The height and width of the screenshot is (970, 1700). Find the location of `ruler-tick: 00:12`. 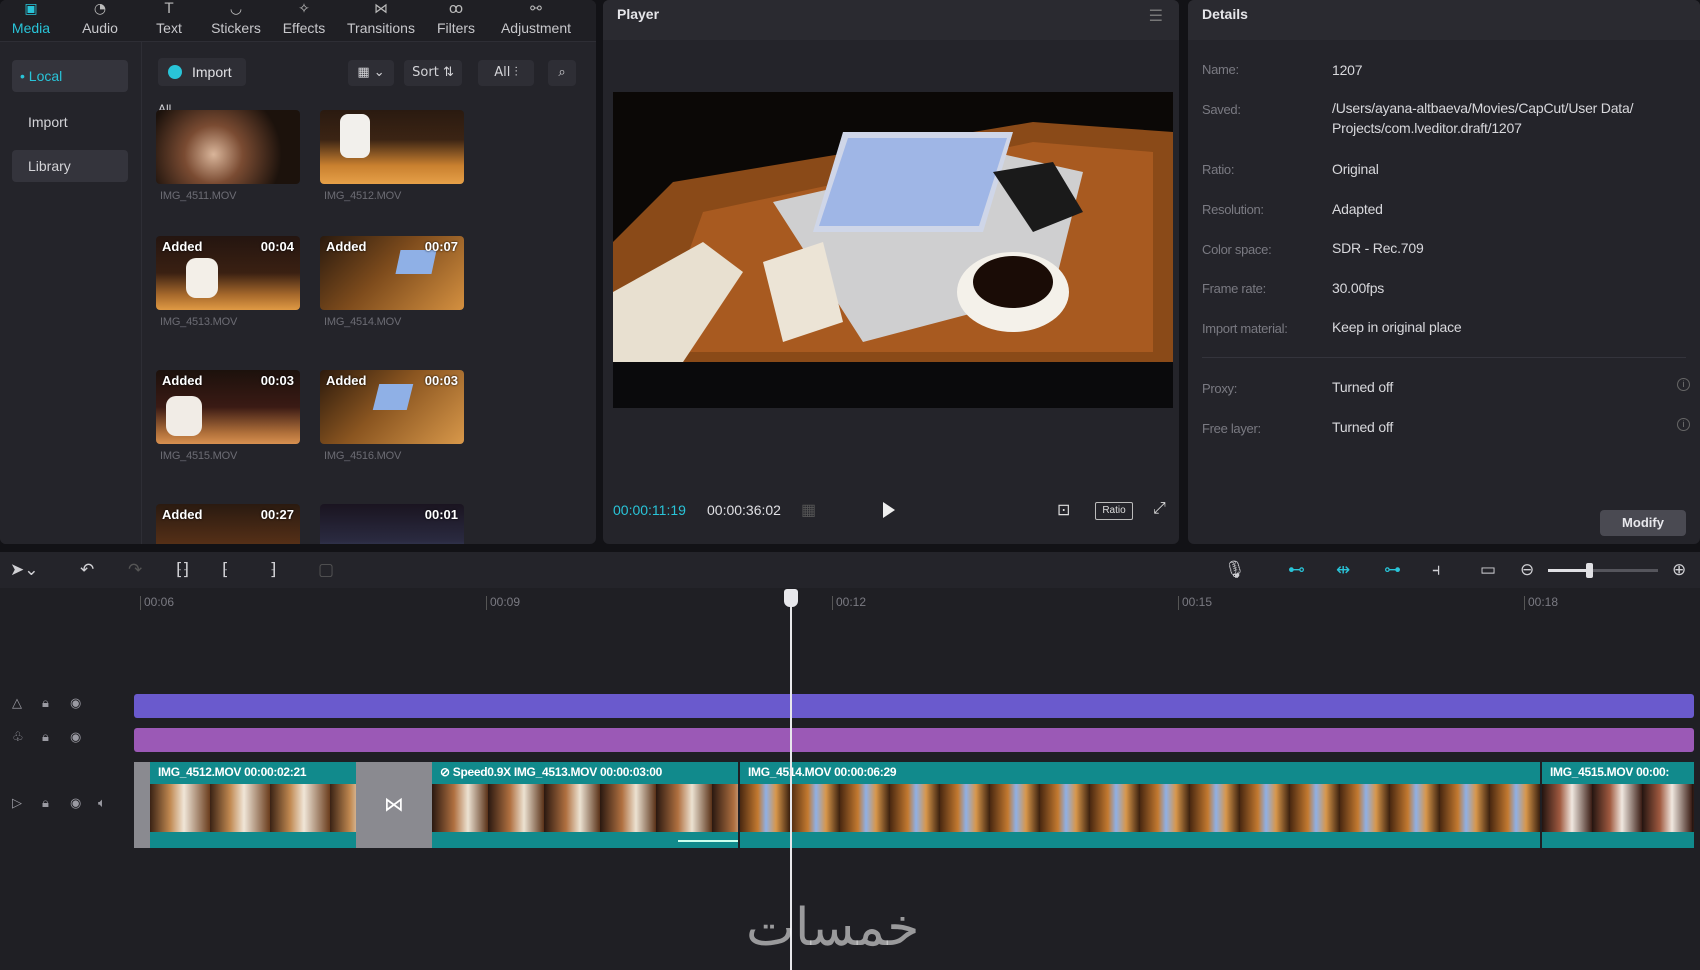

ruler-tick: 00:12 is located at coordinates (849, 603).